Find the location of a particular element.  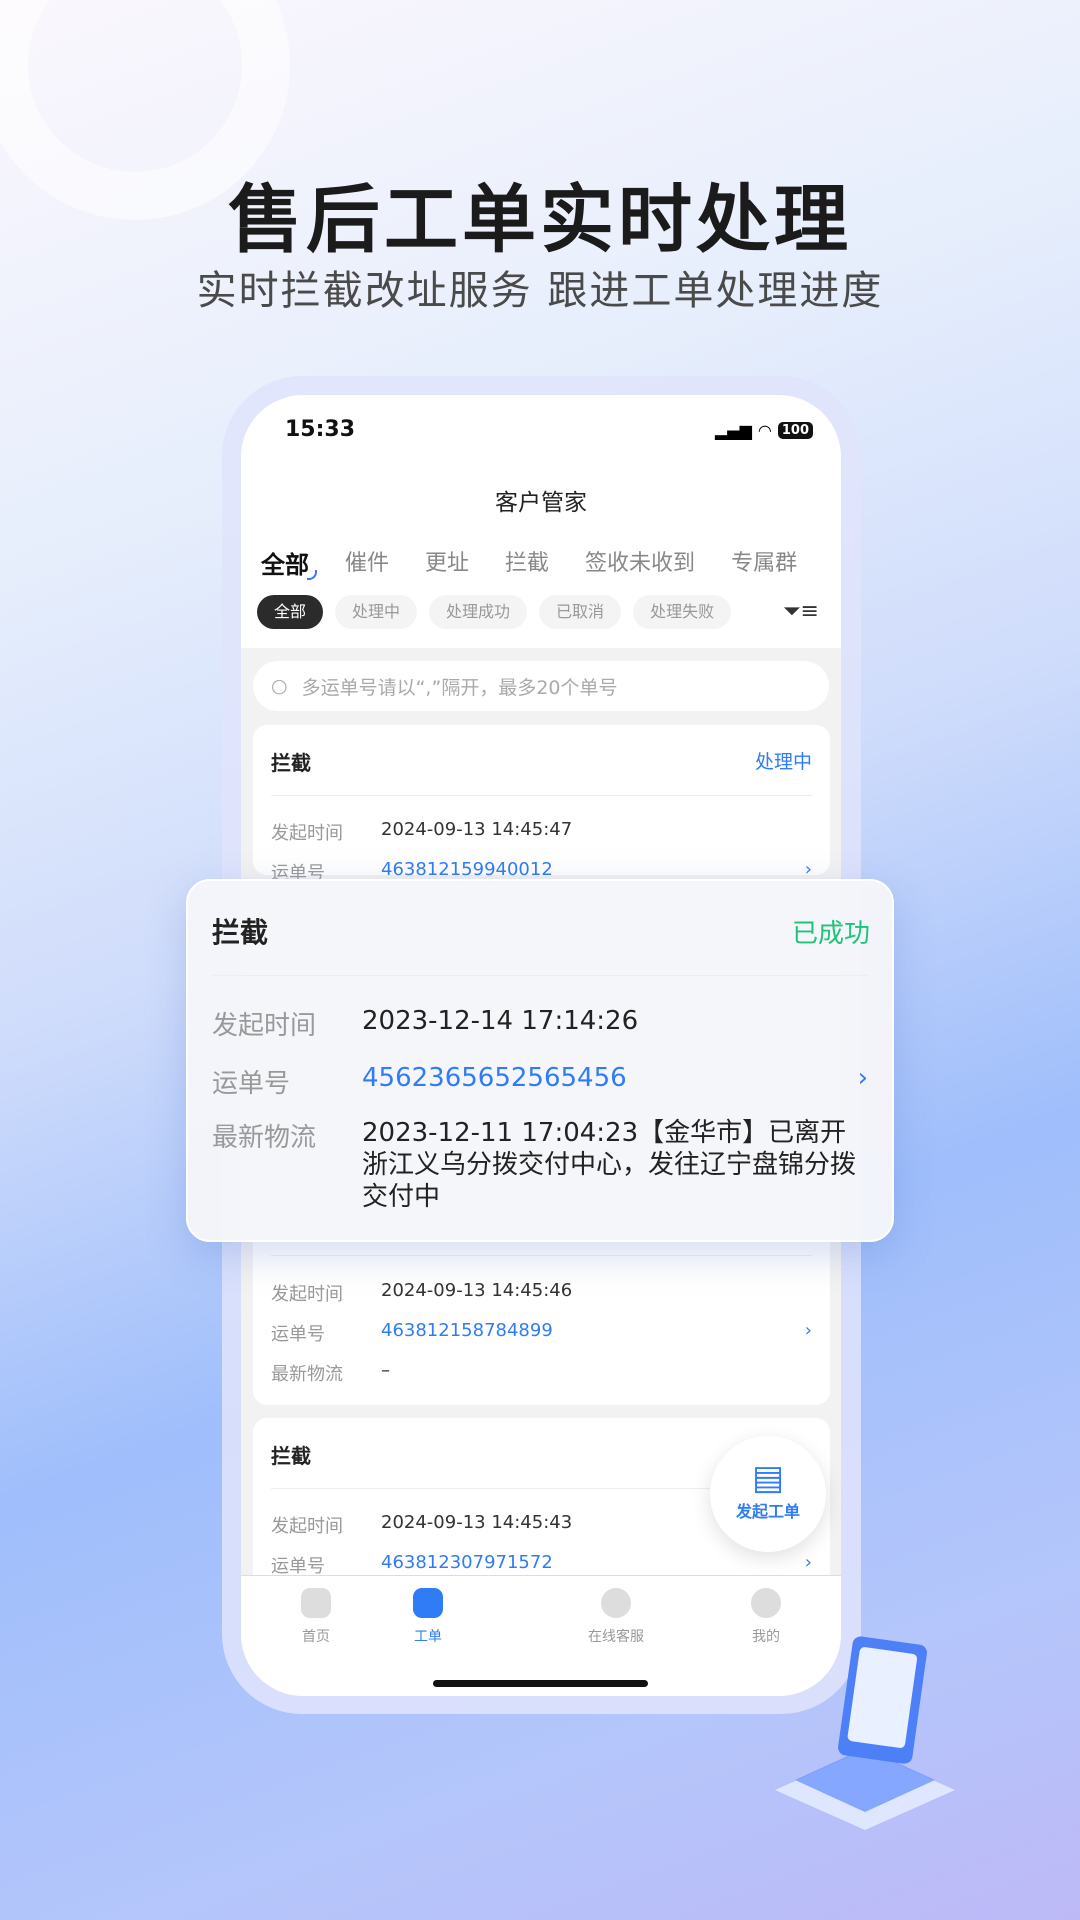

logistics-row: 最新物流 – is located at coordinates (330, 1372).